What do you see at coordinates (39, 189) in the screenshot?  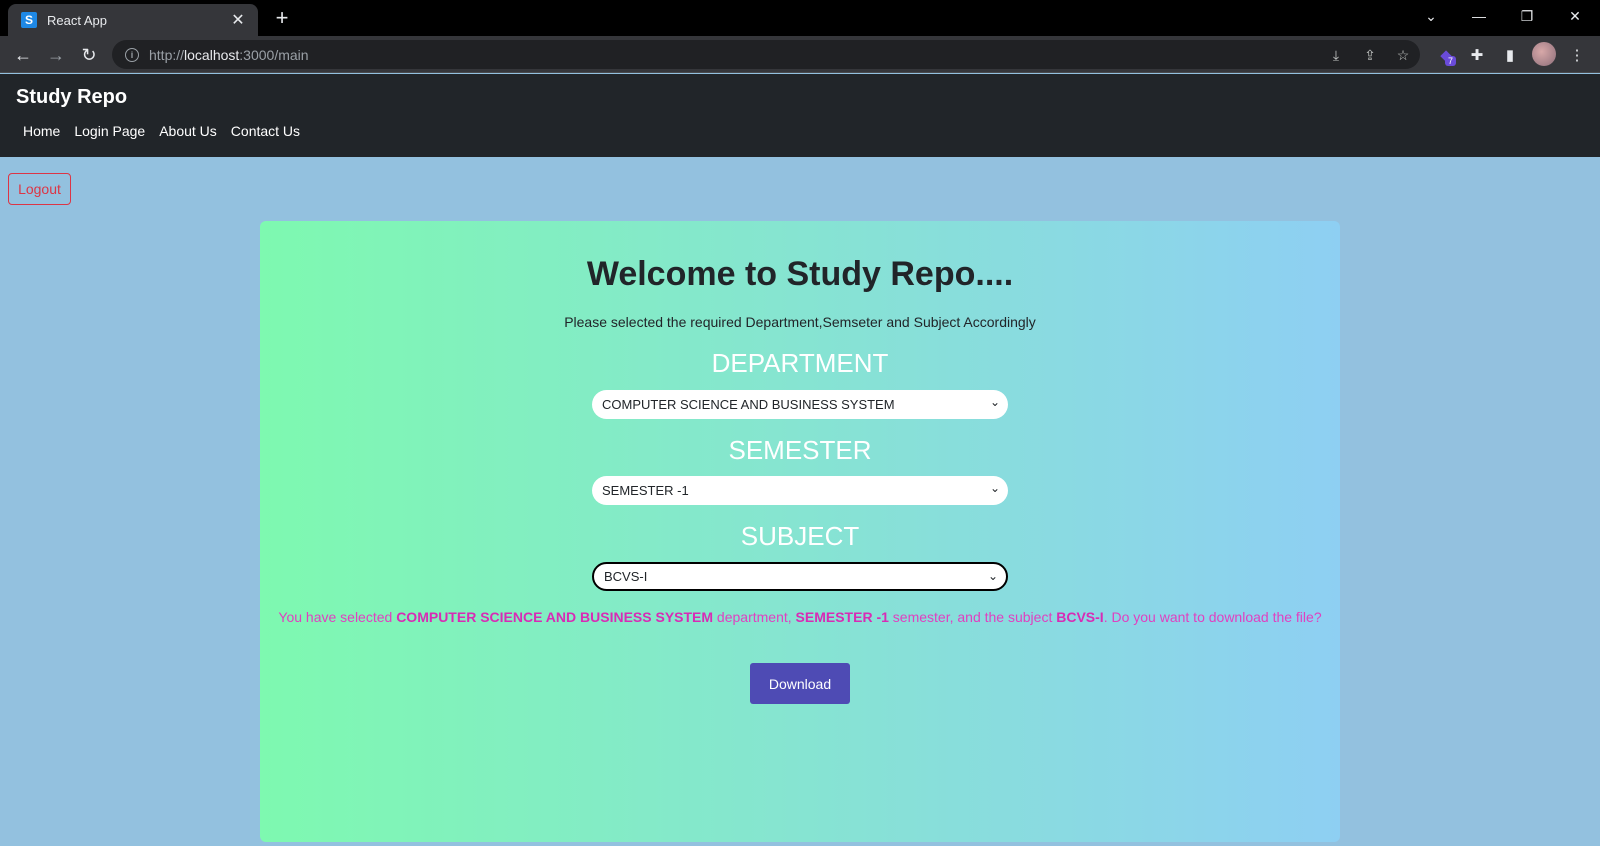 I see `logout-button: Logout` at bounding box center [39, 189].